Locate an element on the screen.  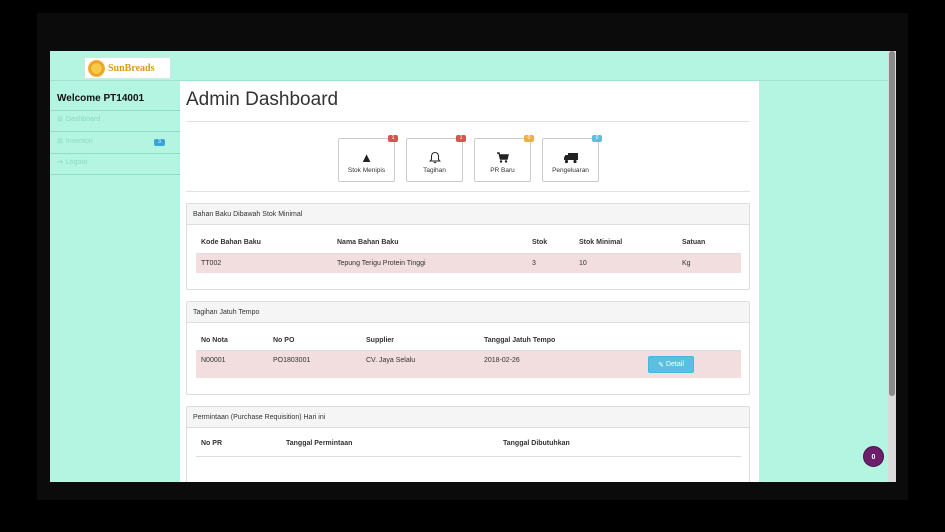
tile-pengeluaran: 0 Pengeluaran is located at coordinates (572, 158).